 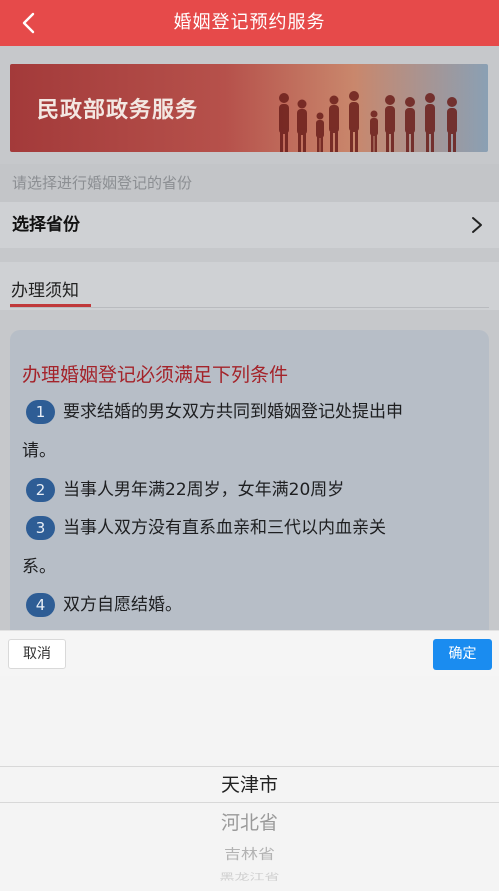 What do you see at coordinates (249, 286) in the screenshot?
I see `notice-tabs: 办理须知` at bounding box center [249, 286].